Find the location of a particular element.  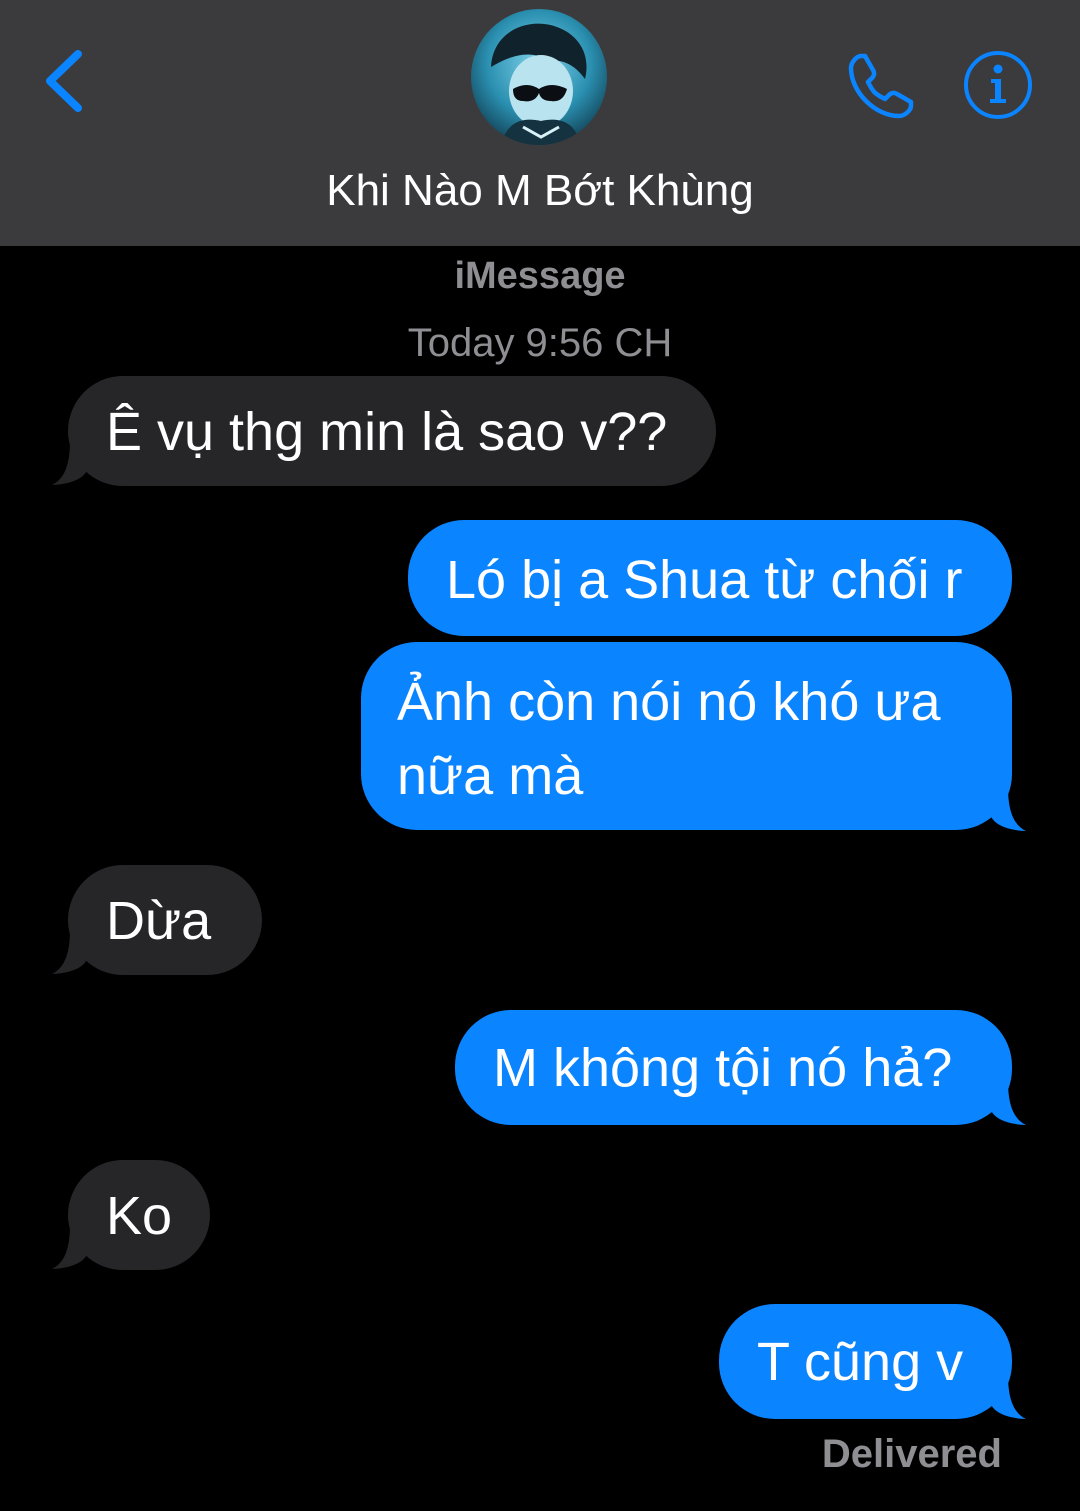

message-text: M không tội nó hả? is located at coordinates (723, 1068).